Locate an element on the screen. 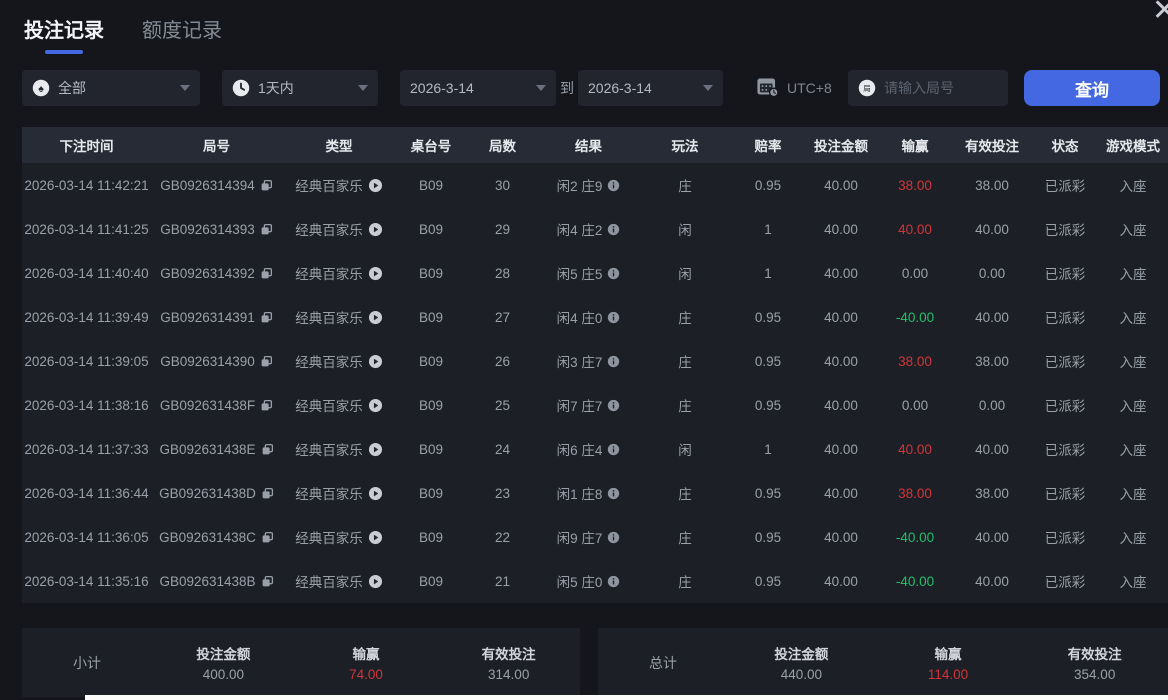  date-to-dropdown: 2026-3-14 is located at coordinates (650, 88).